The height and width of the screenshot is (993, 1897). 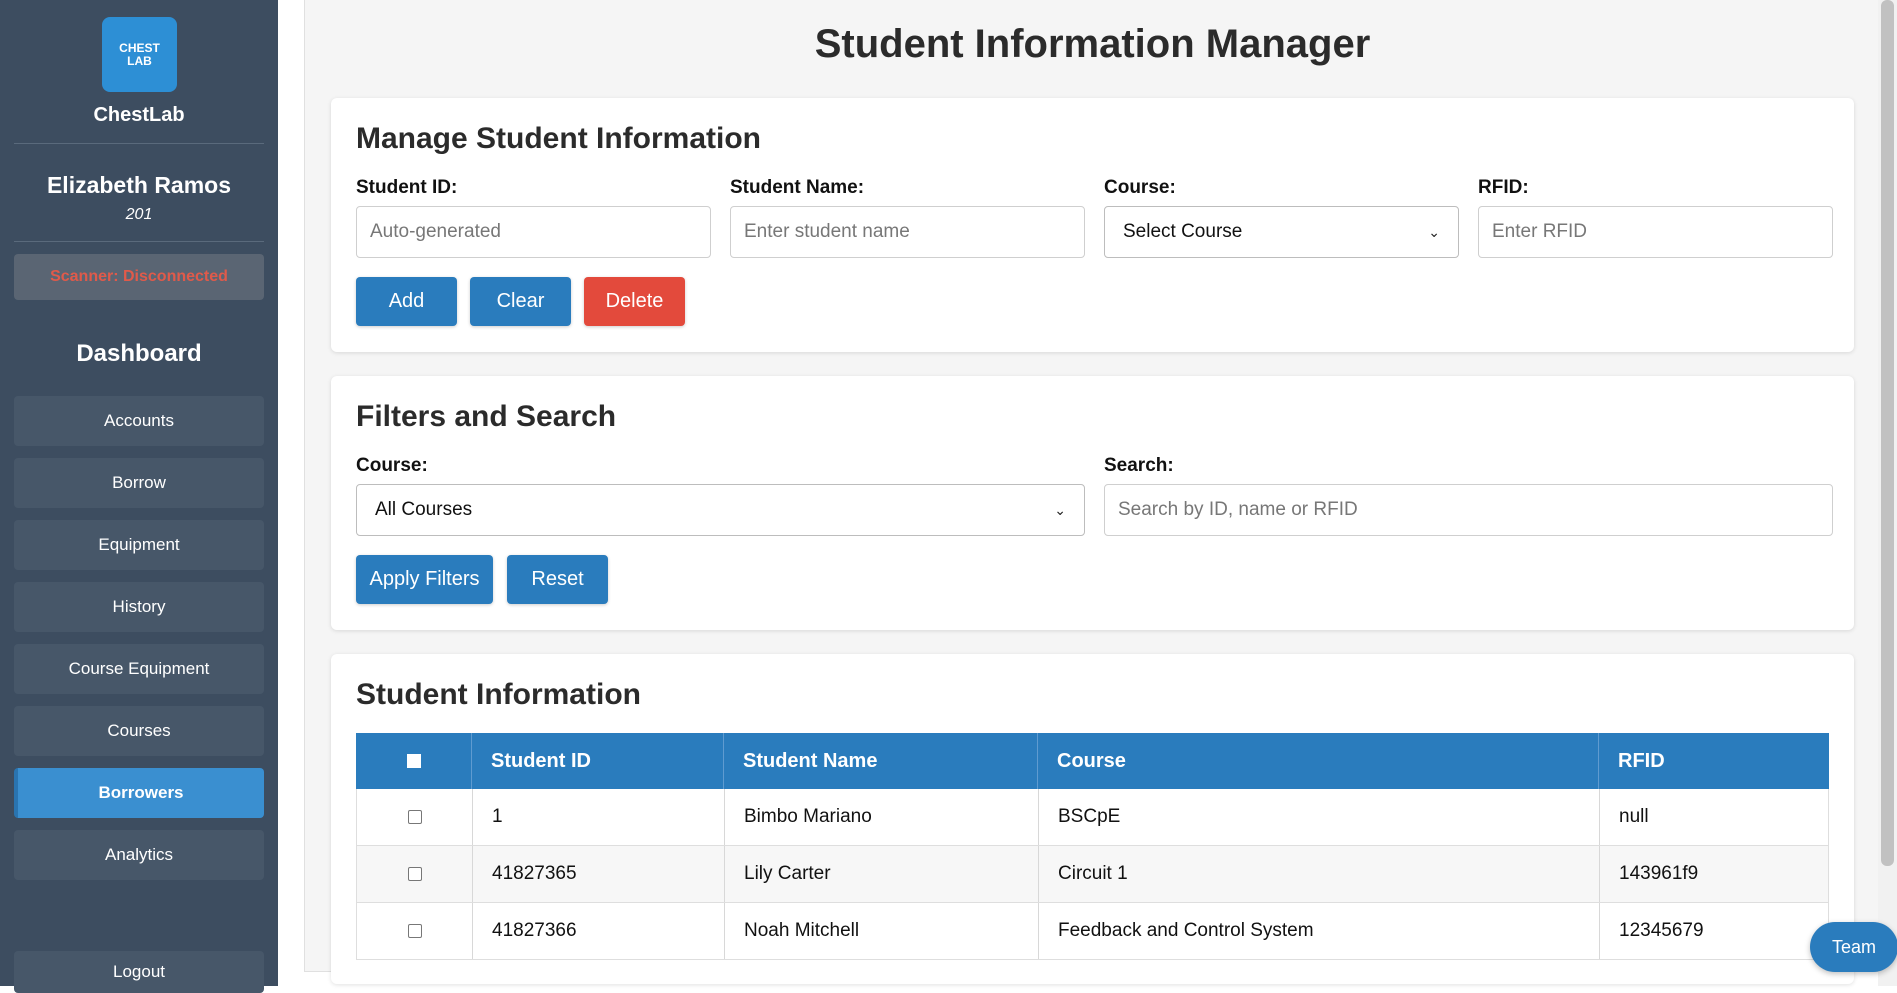 What do you see at coordinates (139, 47) in the screenshot?
I see `logo-line-1: CHEST` at bounding box center [139, 47].